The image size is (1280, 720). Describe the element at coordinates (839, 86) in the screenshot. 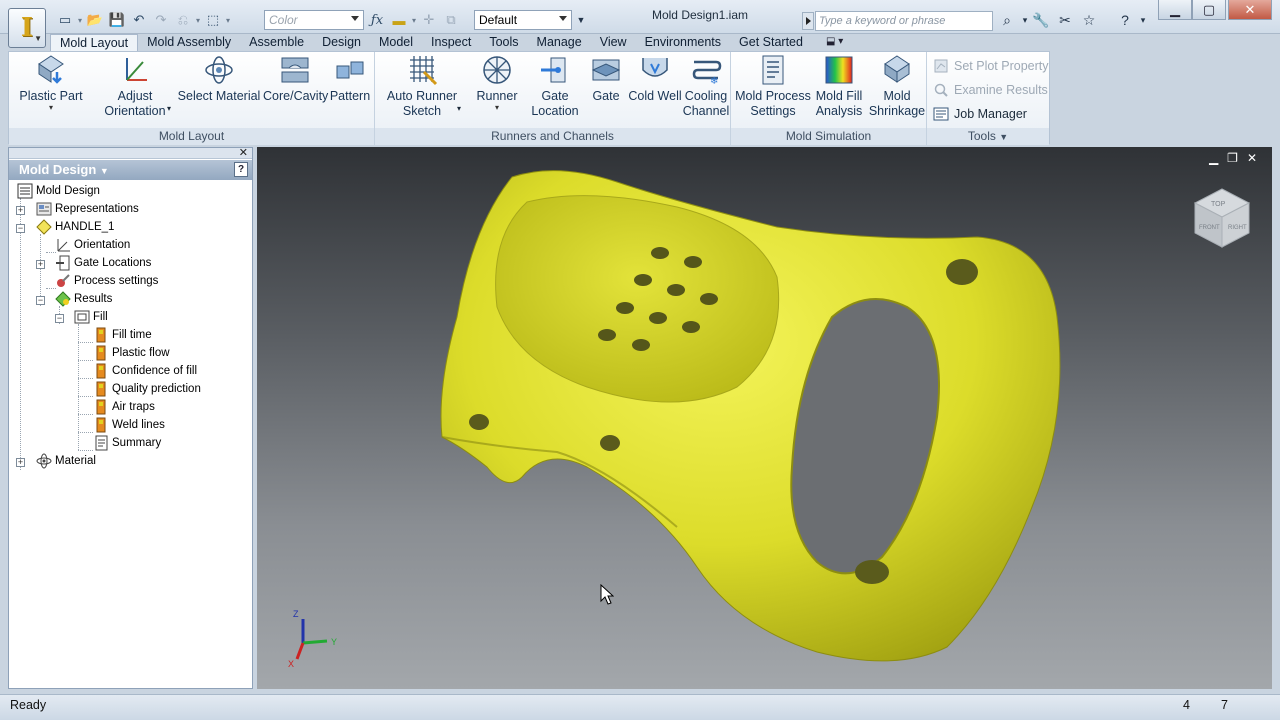

I see `mold-fill-analysis-button: Mold Fill Analysis` at that location.